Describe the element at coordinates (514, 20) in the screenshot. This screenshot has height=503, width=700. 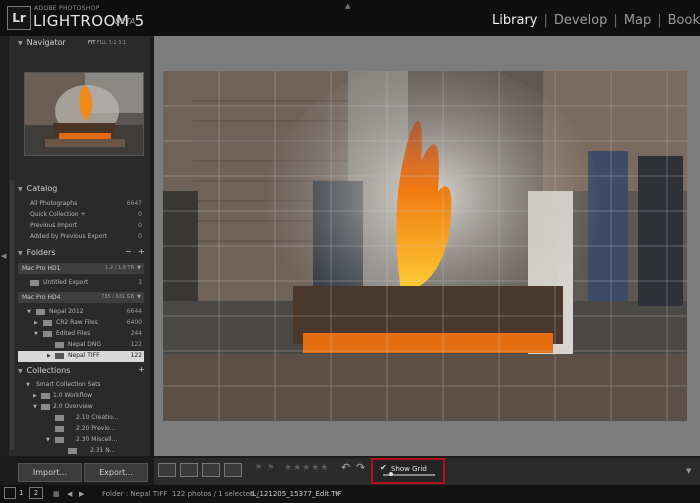
I see `module-library: Library` at that location.